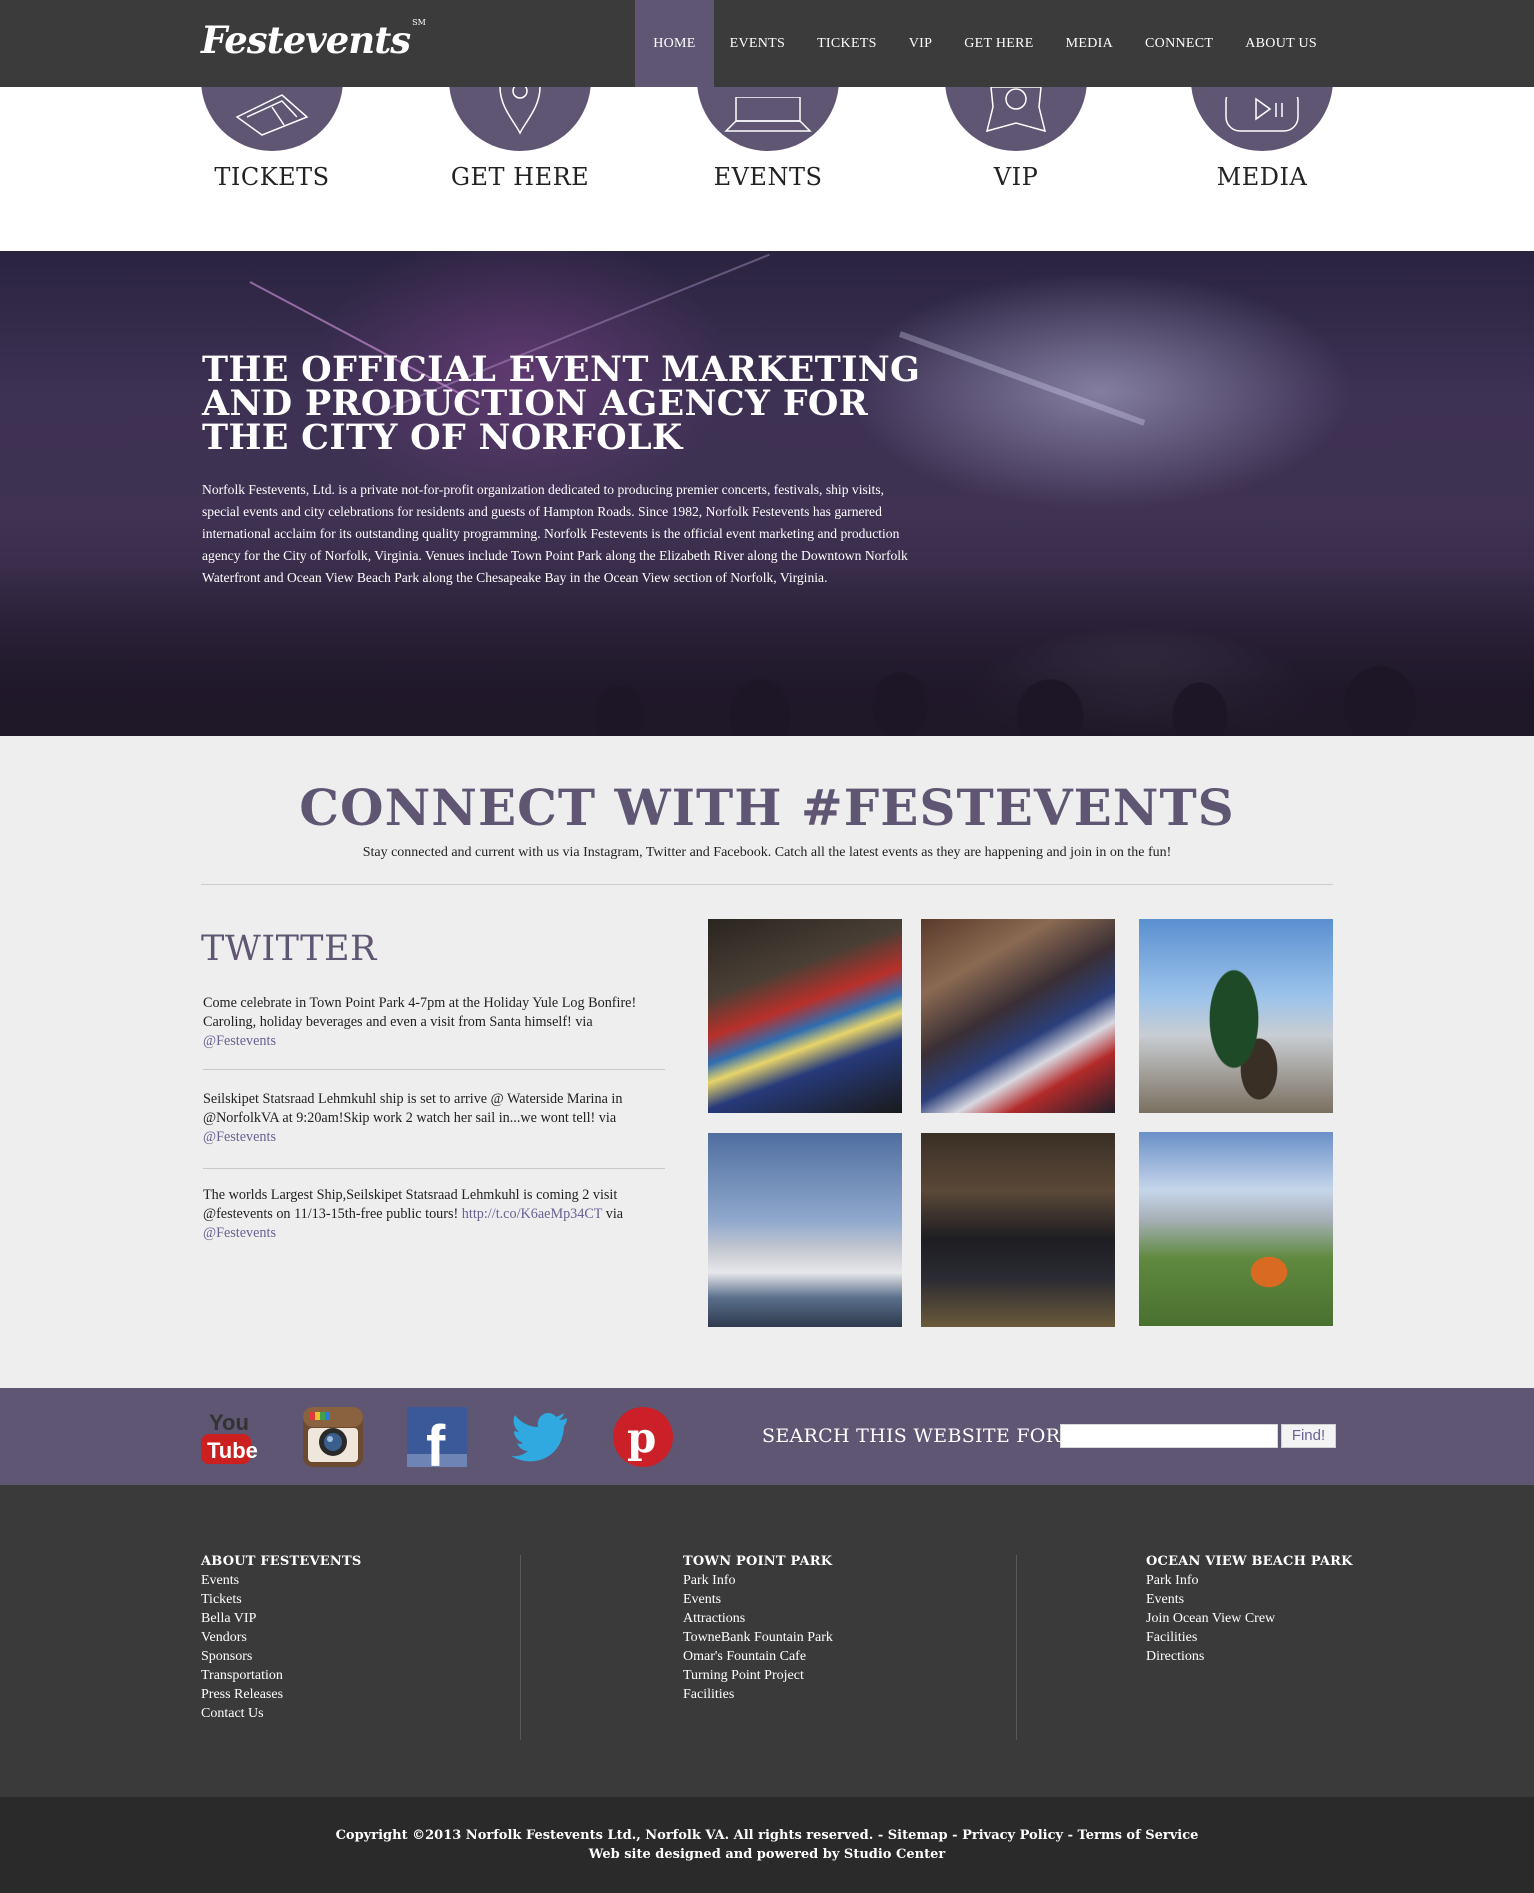 The height and width of the screenshot is (1893, 1534). I want to click on find-button: Find!, so click(1308, 1436).